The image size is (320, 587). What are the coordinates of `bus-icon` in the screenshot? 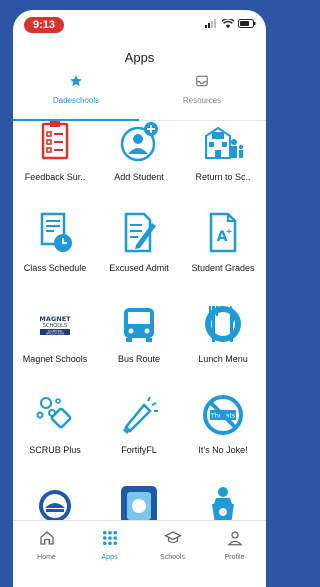 It's located at (139, 325).